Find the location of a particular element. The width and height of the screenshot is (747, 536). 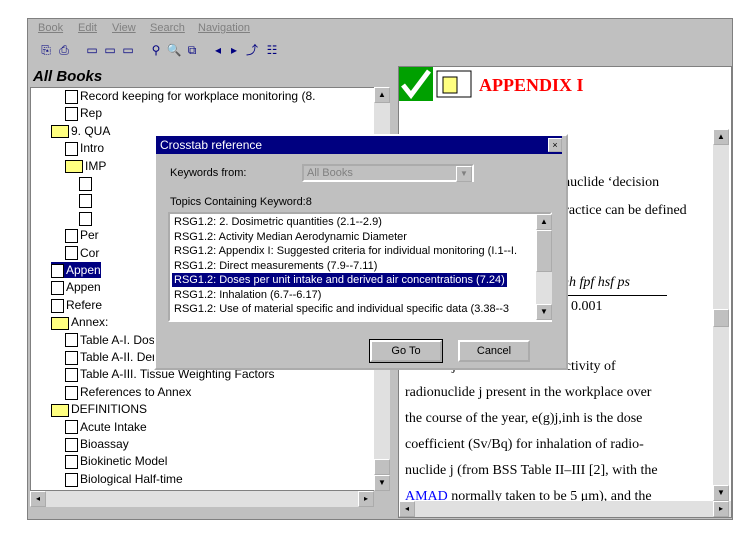

tree-item-label: Bioassay is located at coordinates (104, 444).